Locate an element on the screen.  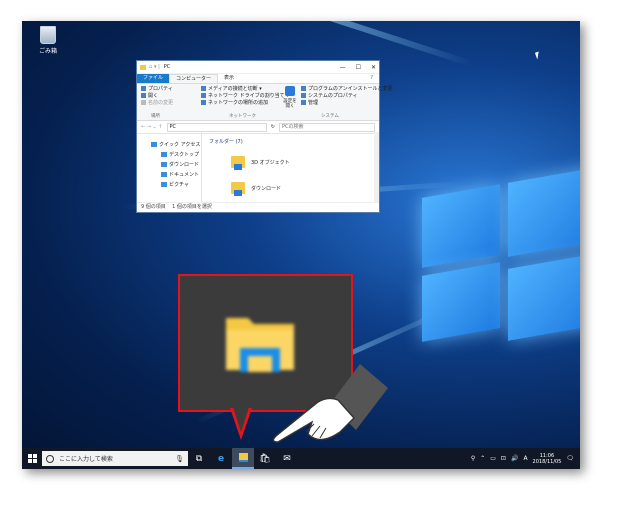
network-icon: ⊡ is located at coordinates (503, 458).